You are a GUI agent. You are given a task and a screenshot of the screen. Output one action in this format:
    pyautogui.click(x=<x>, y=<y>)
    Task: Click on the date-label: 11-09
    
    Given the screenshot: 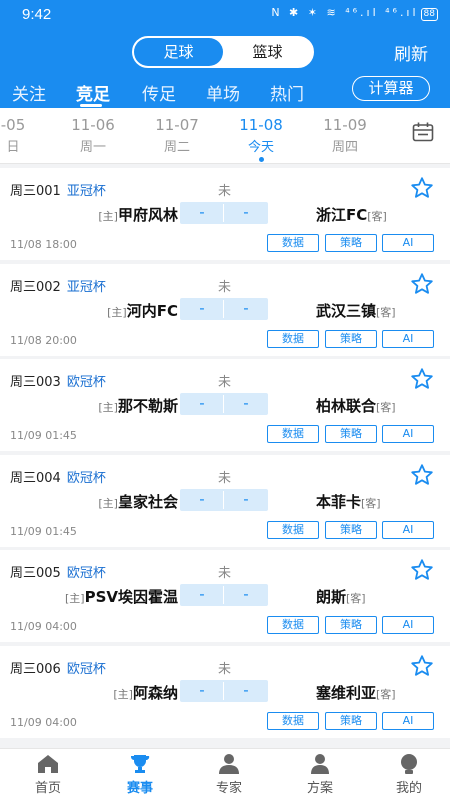 What is the action you would take?
    pyautogui.click(x=345, y=125)
    